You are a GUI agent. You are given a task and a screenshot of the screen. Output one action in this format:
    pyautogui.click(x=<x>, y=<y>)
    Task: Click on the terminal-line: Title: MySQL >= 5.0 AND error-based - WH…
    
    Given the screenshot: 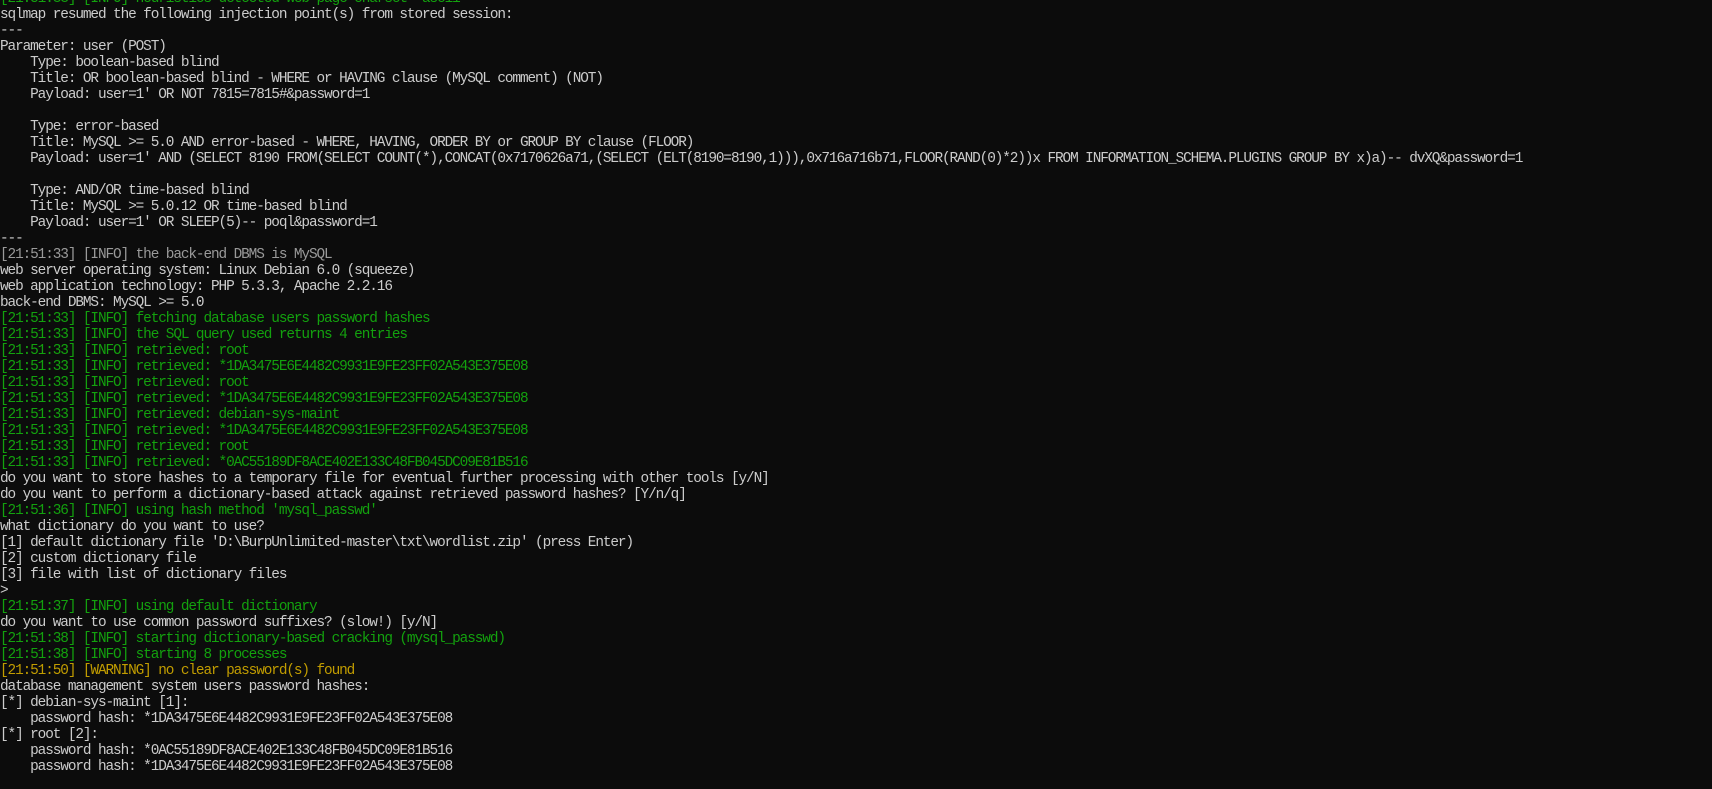 What is the action you would take?
    pyautogui.click(x=347, y=143)
    